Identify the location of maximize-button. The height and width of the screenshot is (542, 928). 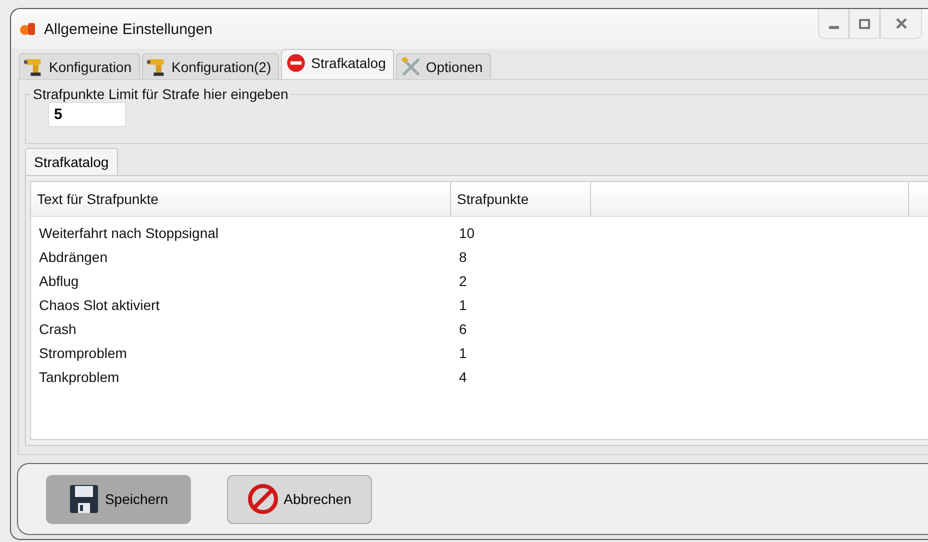
(864, 24).